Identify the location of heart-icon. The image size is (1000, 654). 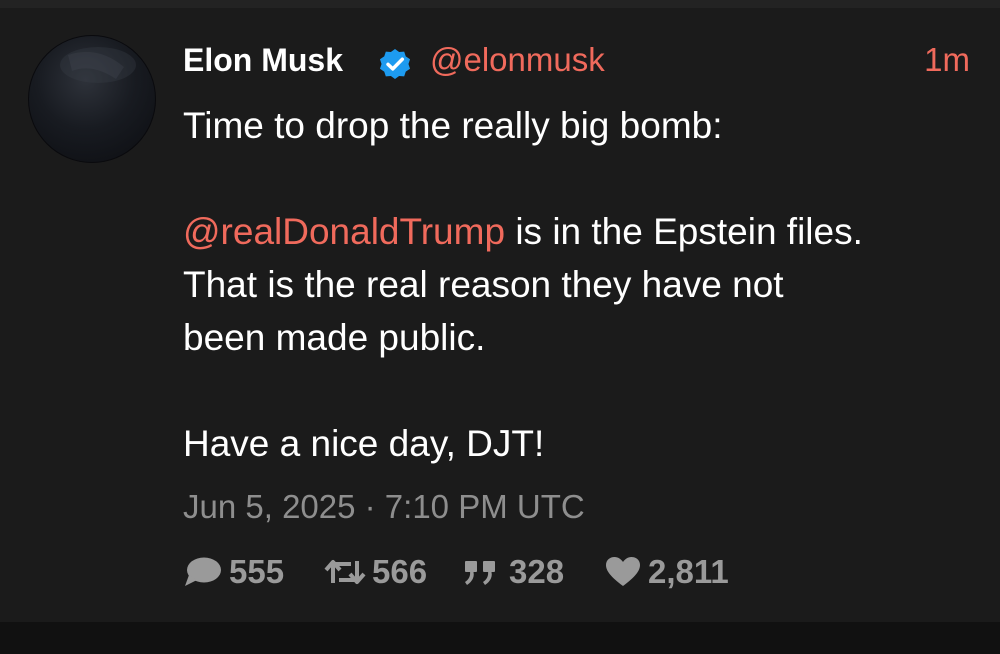
(623, 571).